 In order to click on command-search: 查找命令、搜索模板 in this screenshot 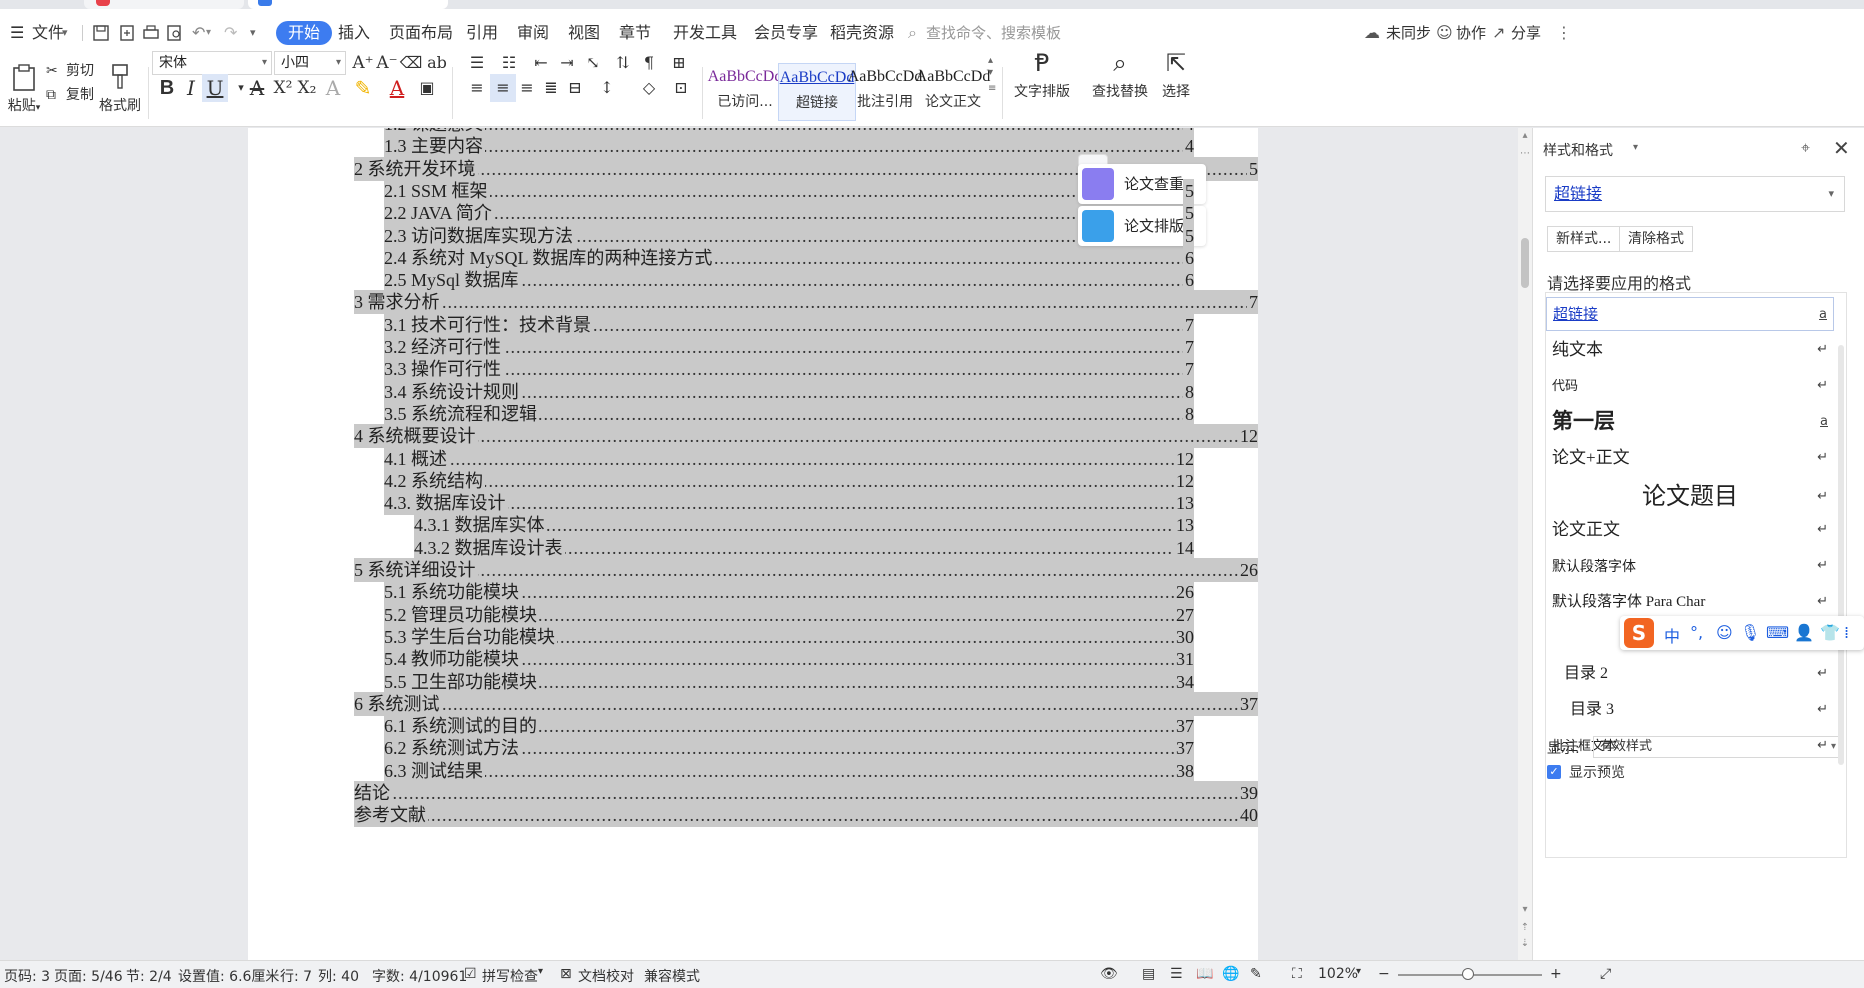, I will do `click(993, 33)`.